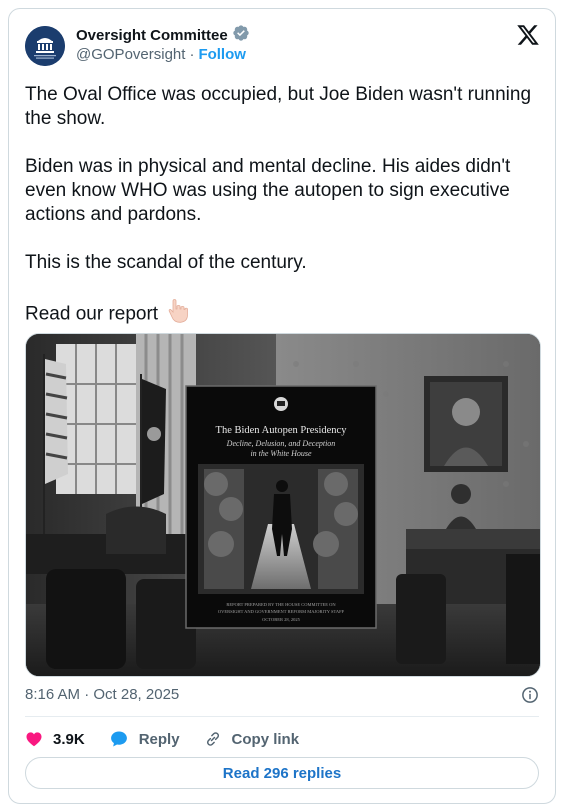  What do you see at coordinates (530, 695) in the screenshot?
I see `info-icon` at bounding box center [530, 695].